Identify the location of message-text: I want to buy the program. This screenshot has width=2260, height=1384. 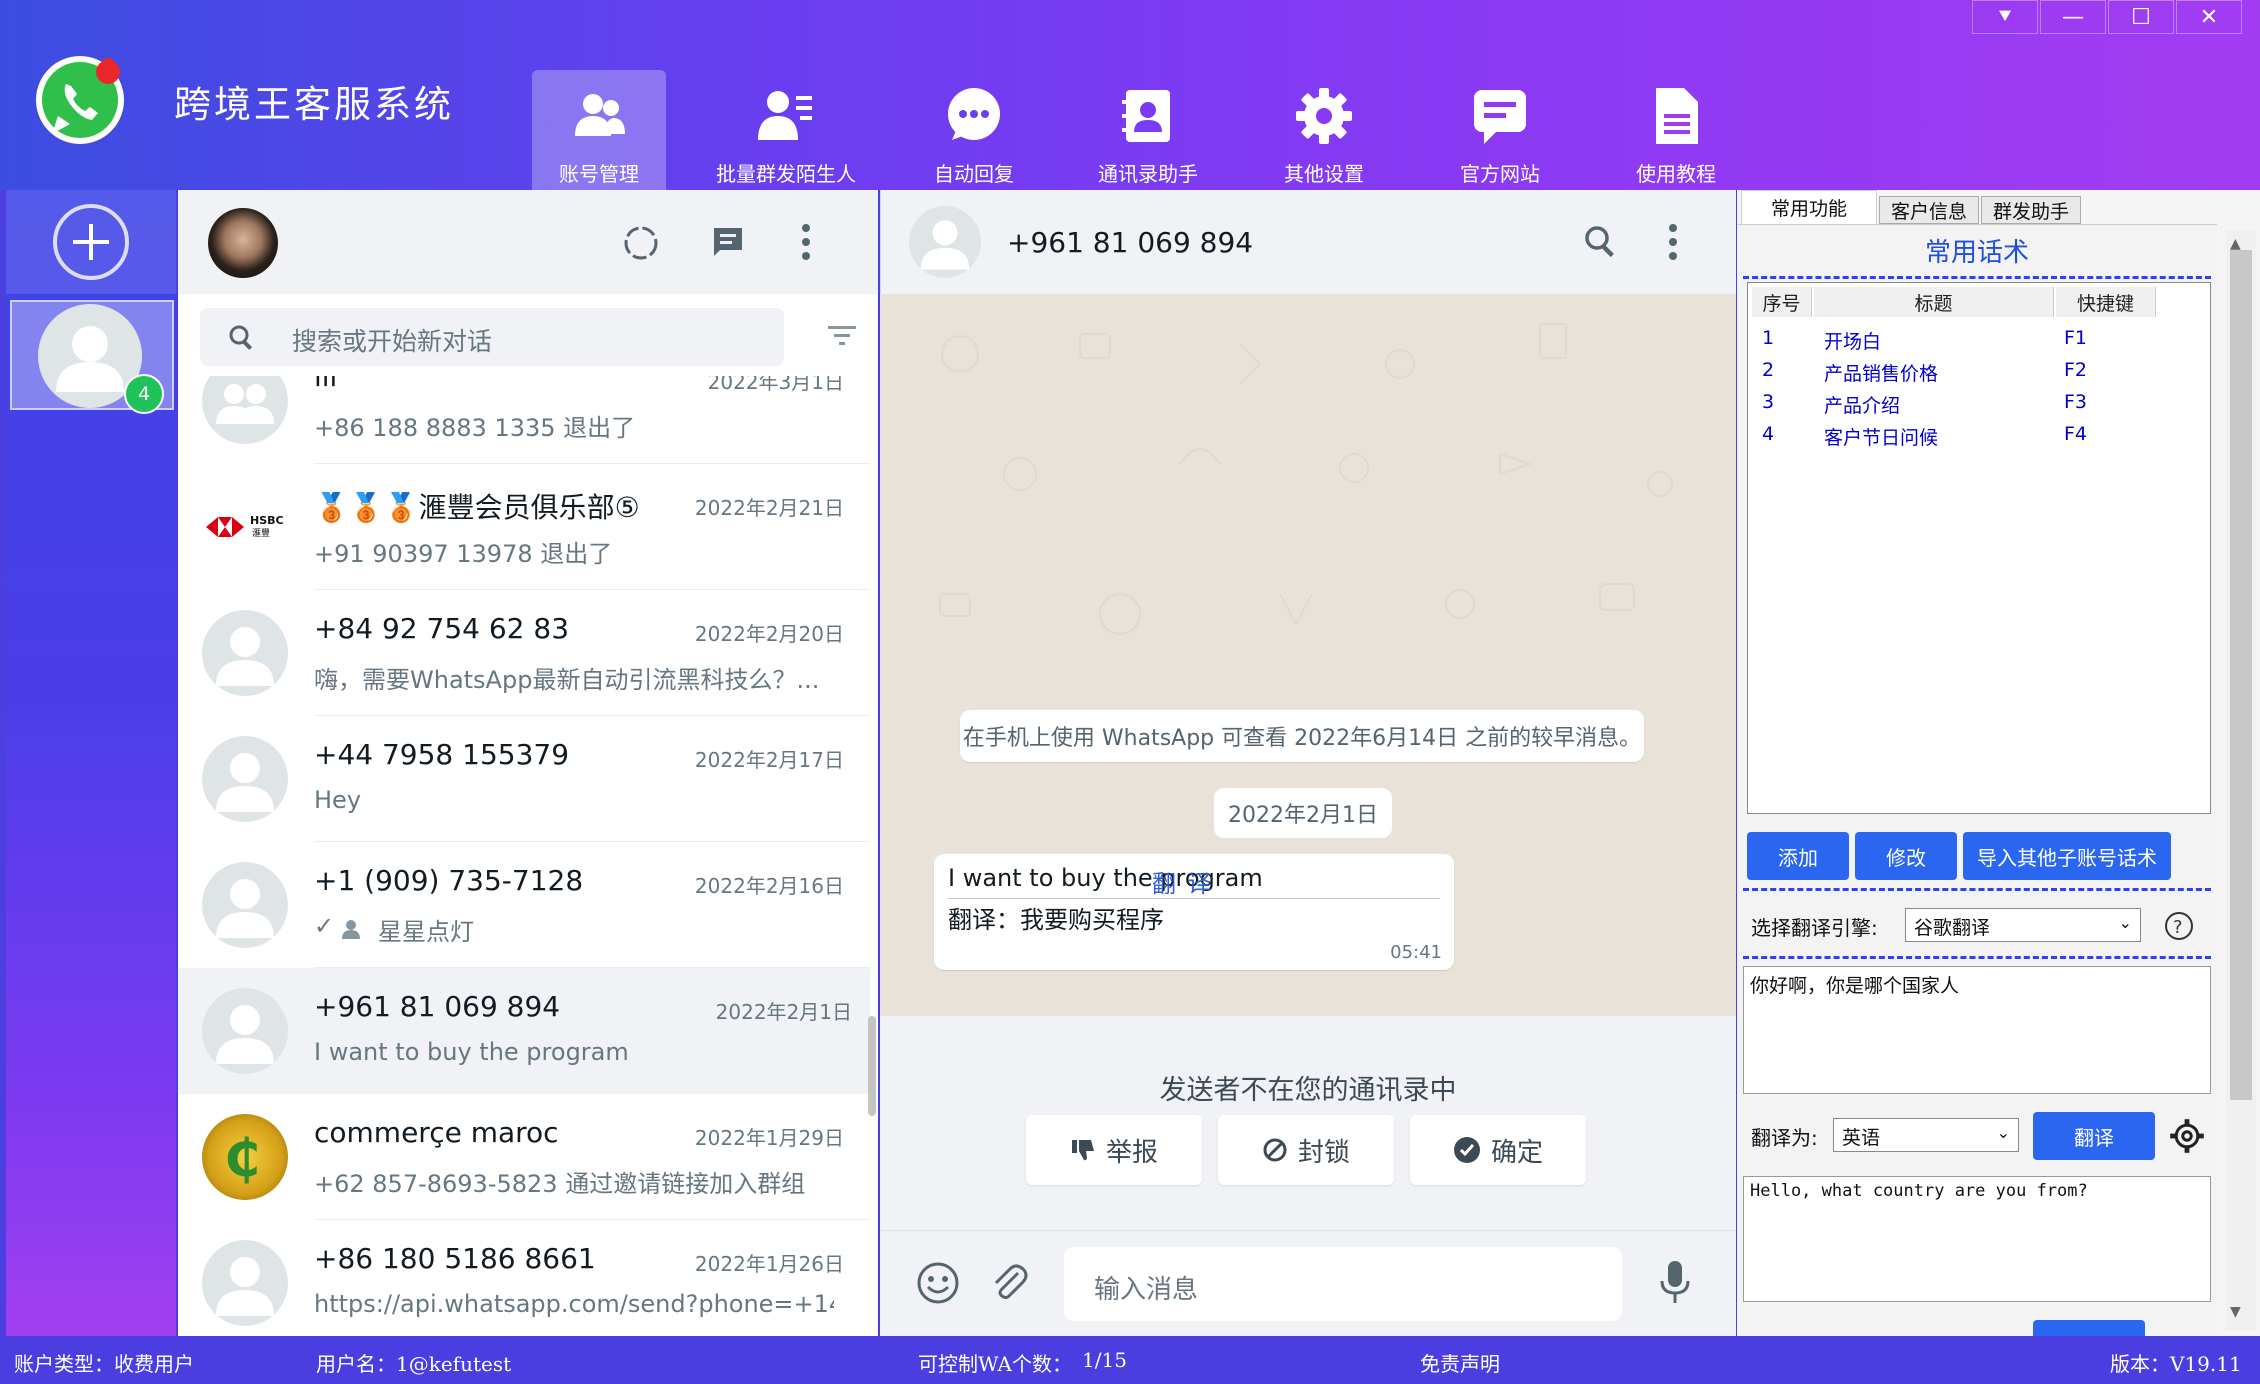
(1105, 878).